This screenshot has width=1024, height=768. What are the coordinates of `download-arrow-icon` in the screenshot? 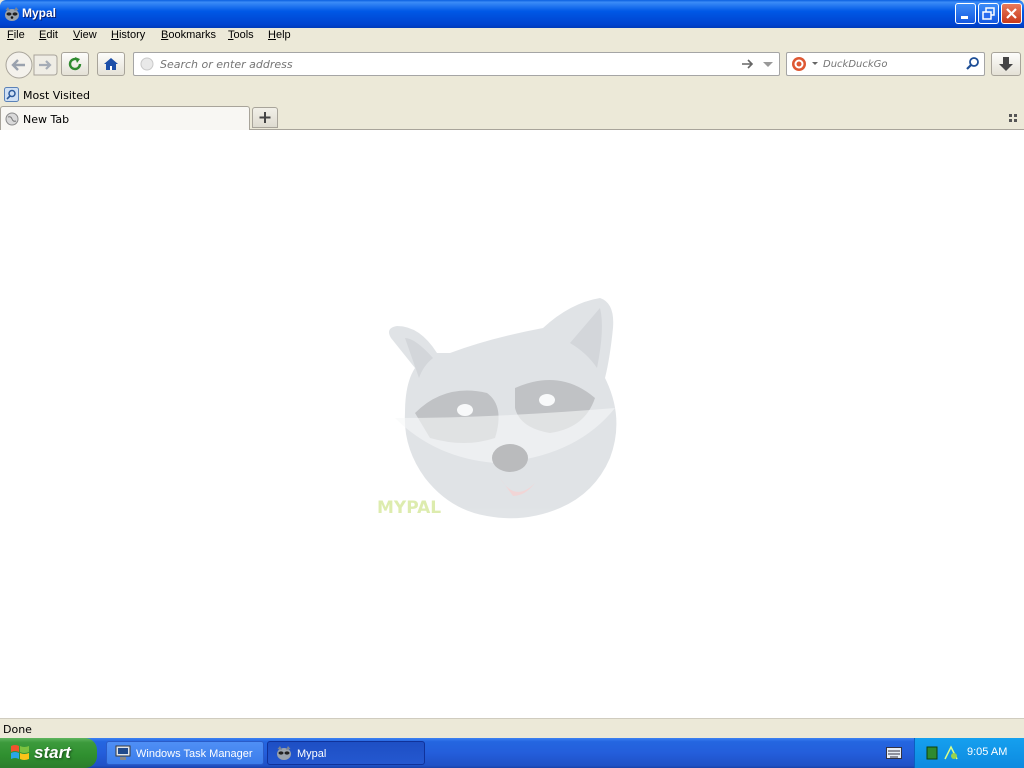 It's located at (1006, 64).